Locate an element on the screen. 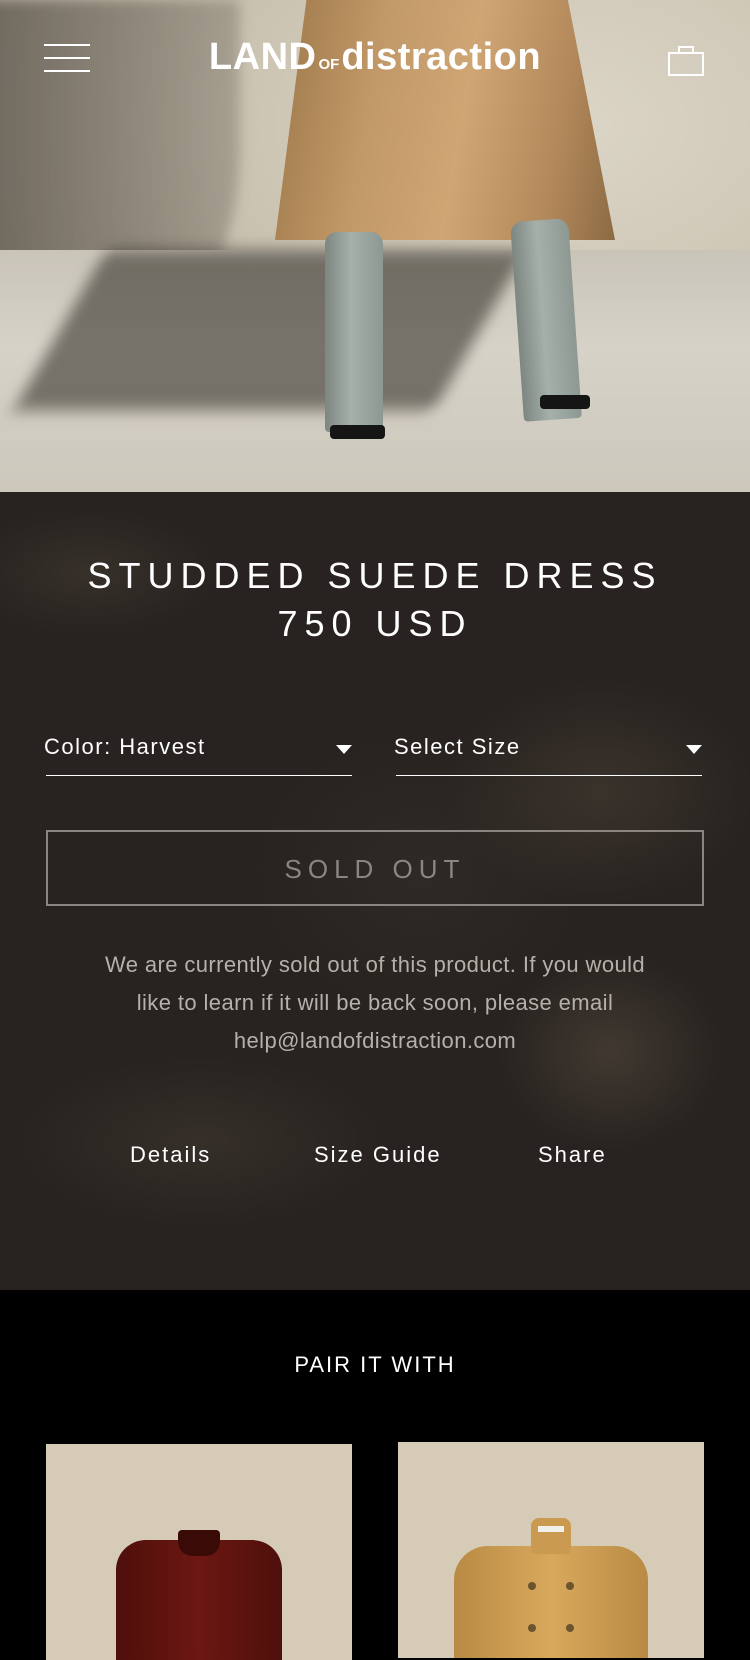 The image size is (750, 1660). size-select: Select Size is located at coordinates (548, 755).